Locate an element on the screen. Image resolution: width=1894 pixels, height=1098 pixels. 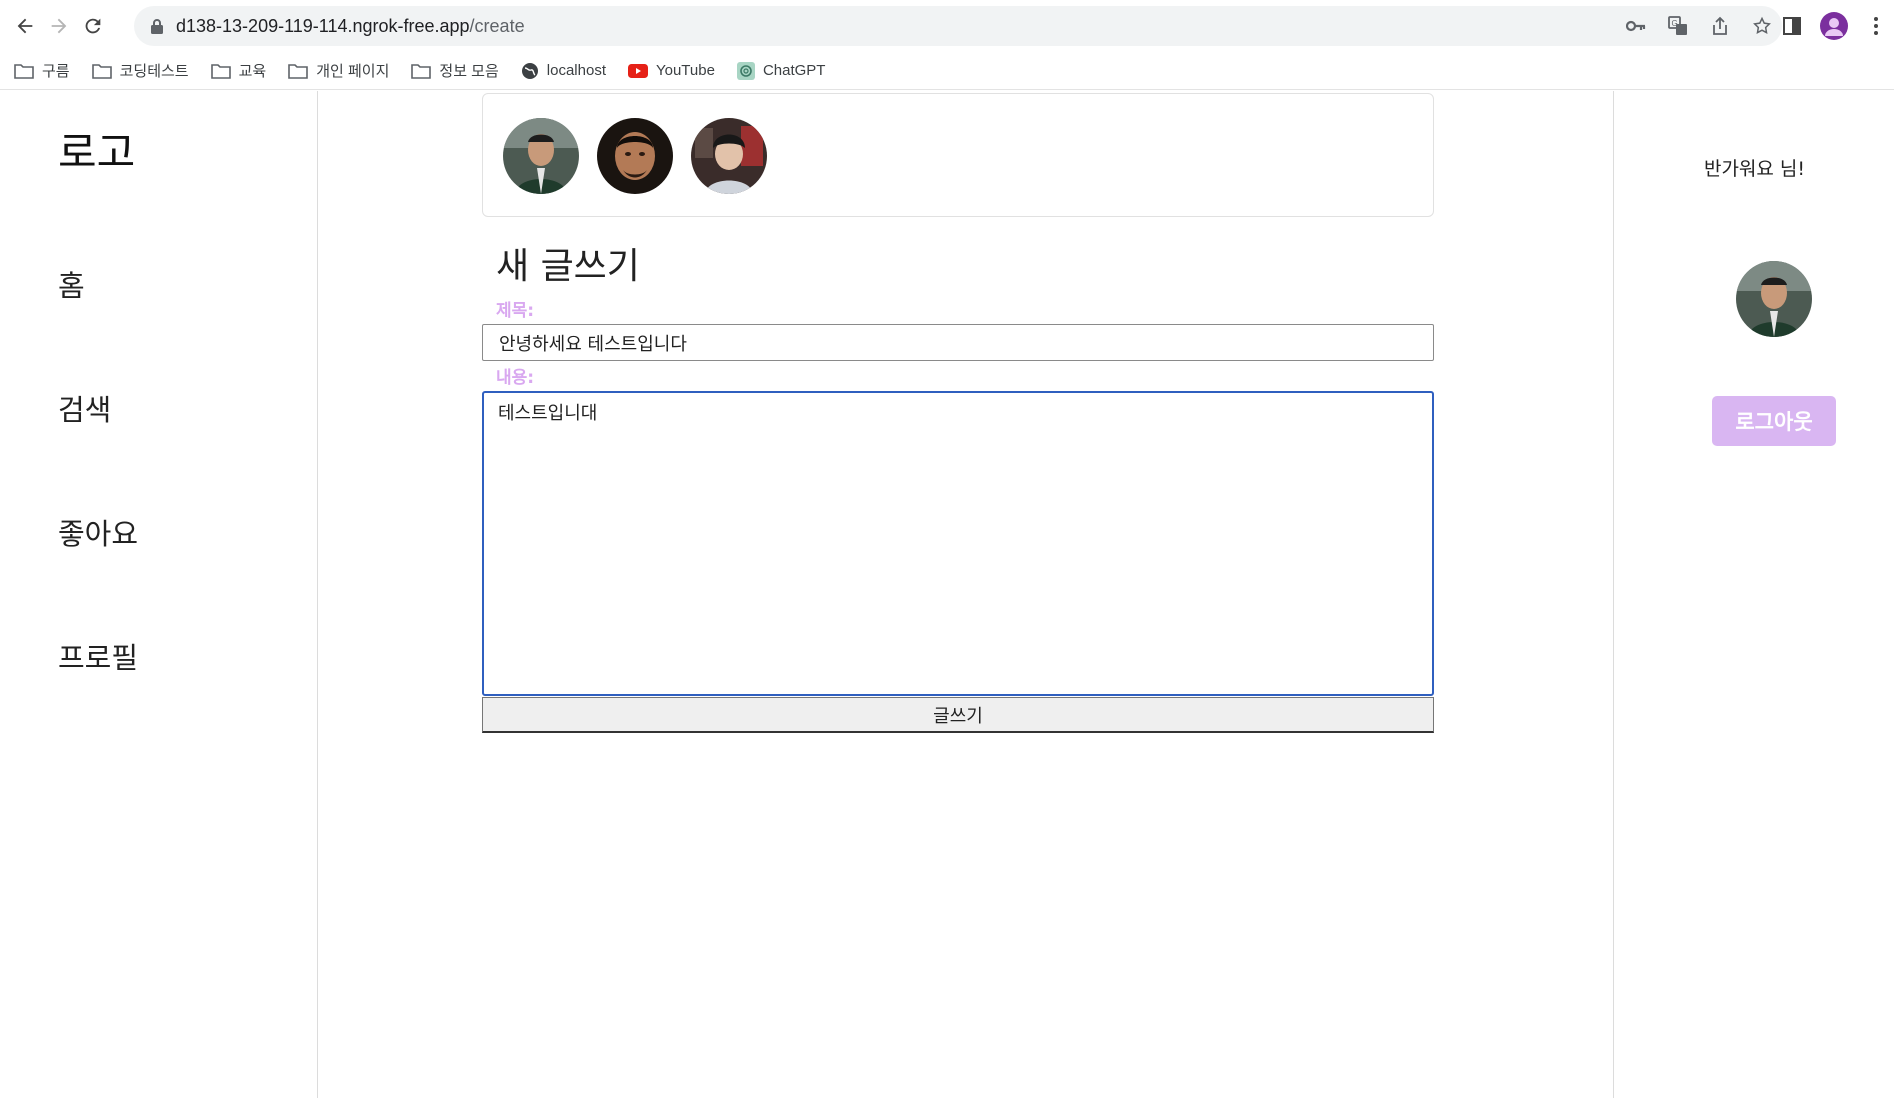
bookmark-item: 교육 is located at coordinates (238, 70).